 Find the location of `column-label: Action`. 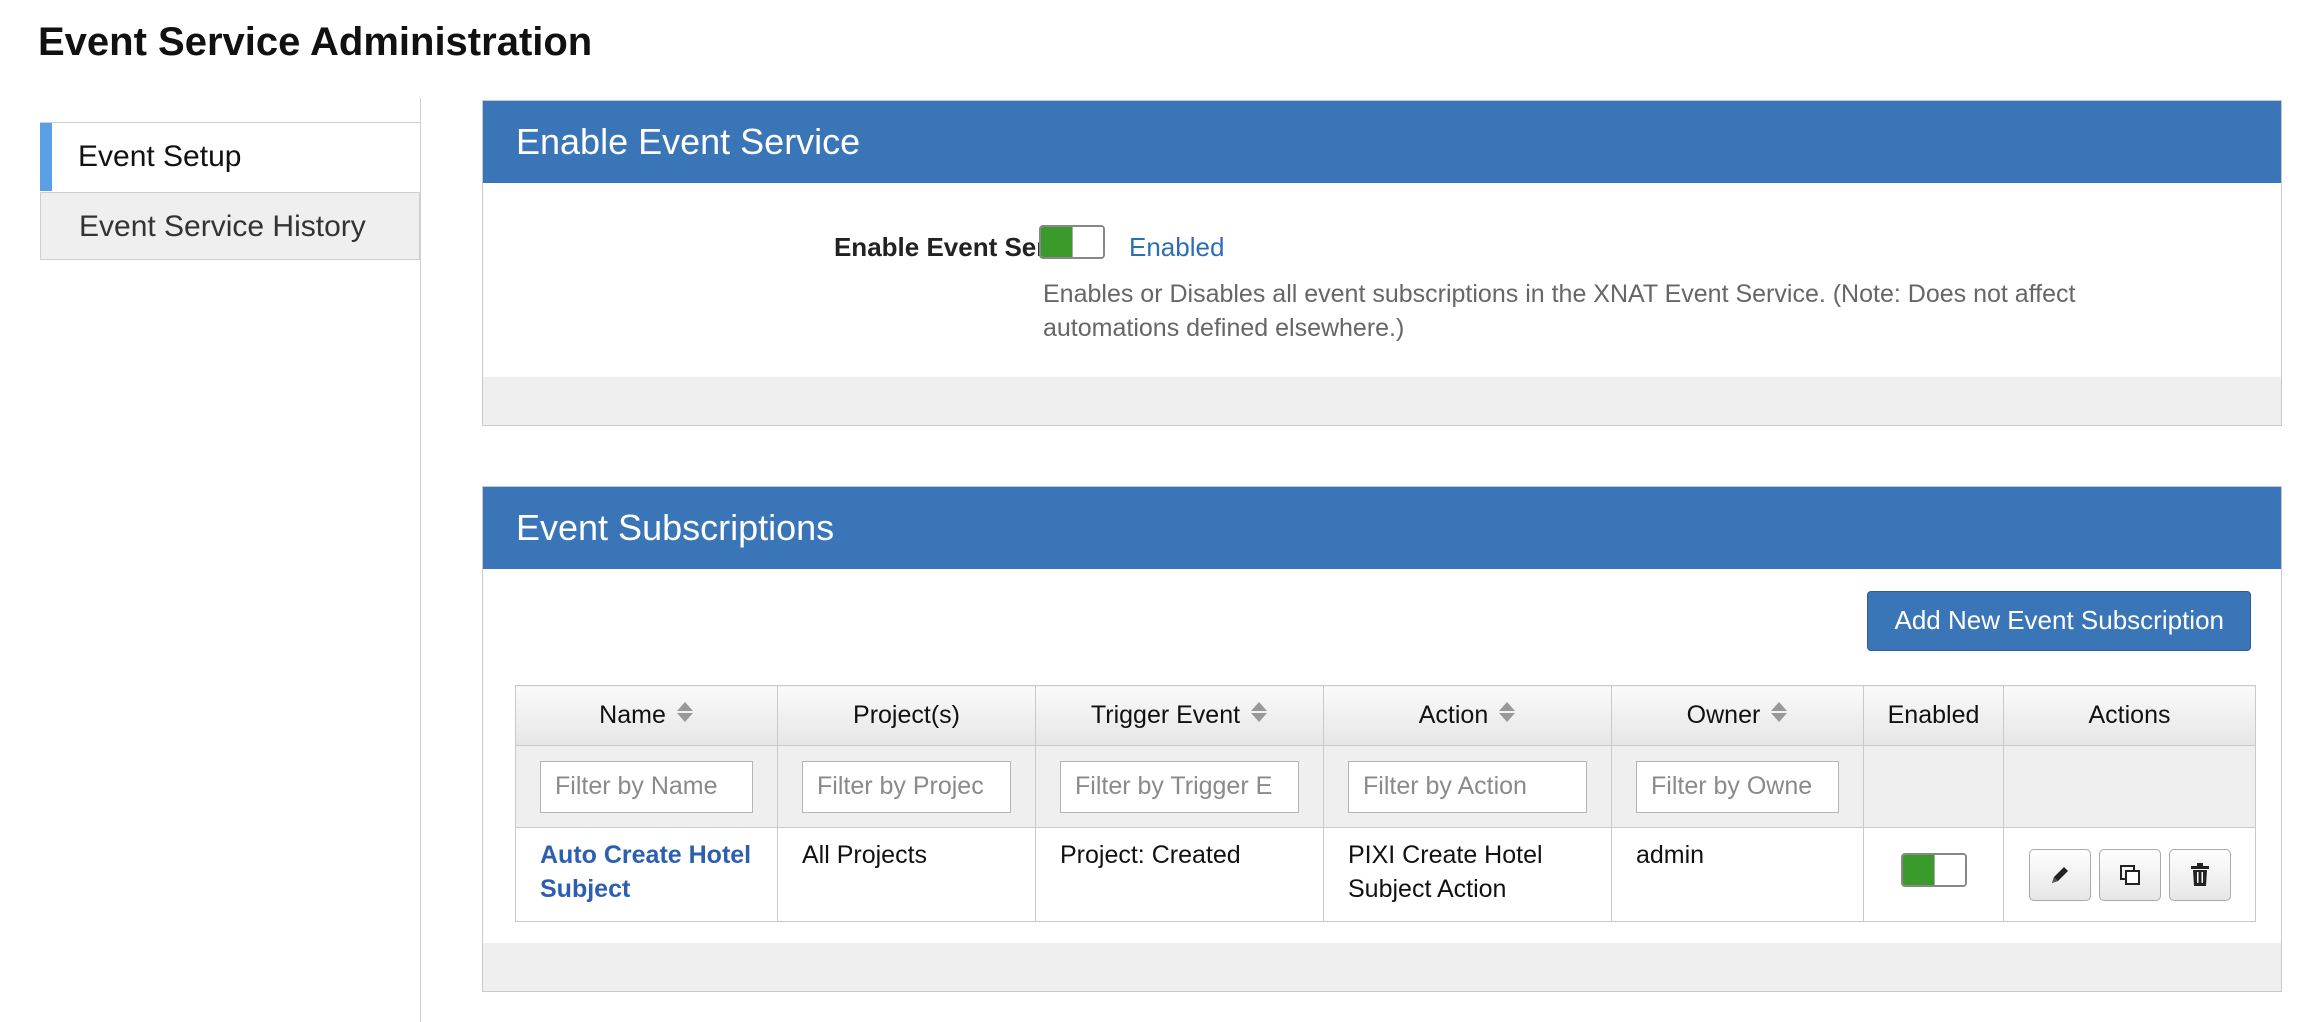

column-label: Action is located at coordinates (1453, 714).